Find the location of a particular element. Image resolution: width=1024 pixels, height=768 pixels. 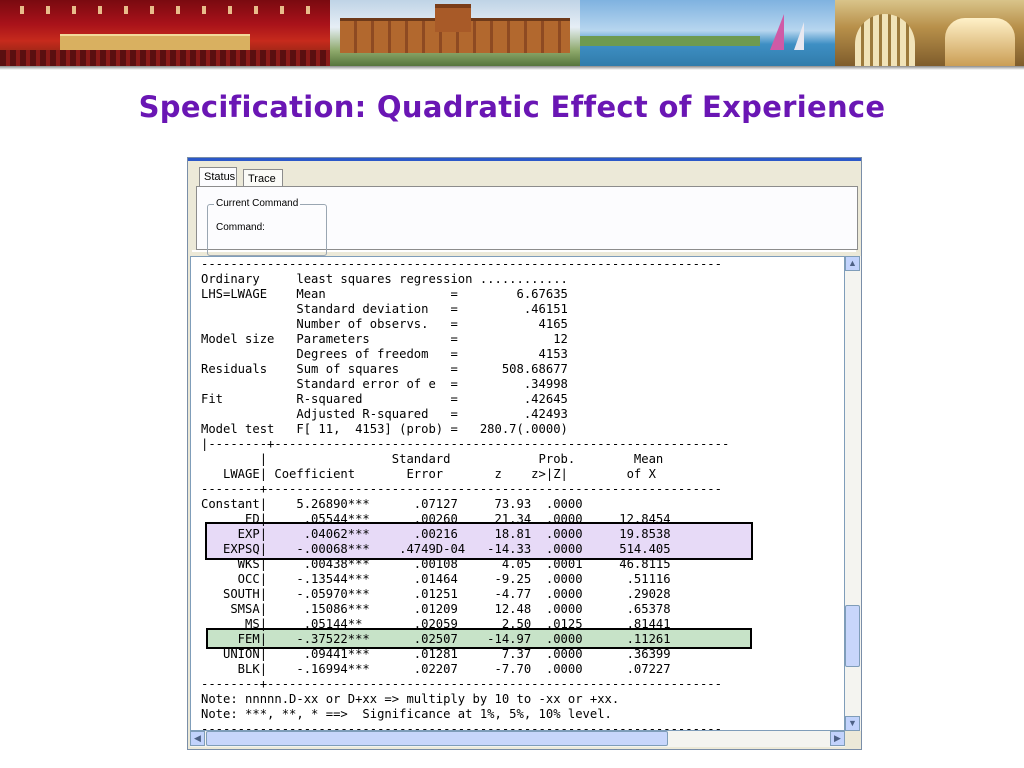

status-panel: Status Trace Current Command Command: is located at coordinates (525, 210).